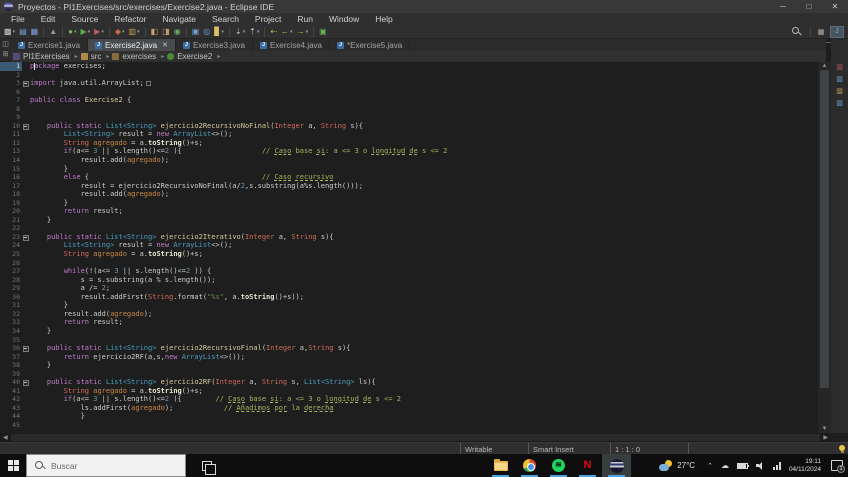 The height and width of the screenshot is (477, 848). Describe the element at coordinates (166, 32) in the screenshot. I see `new-package-icon: ◨` at that location.